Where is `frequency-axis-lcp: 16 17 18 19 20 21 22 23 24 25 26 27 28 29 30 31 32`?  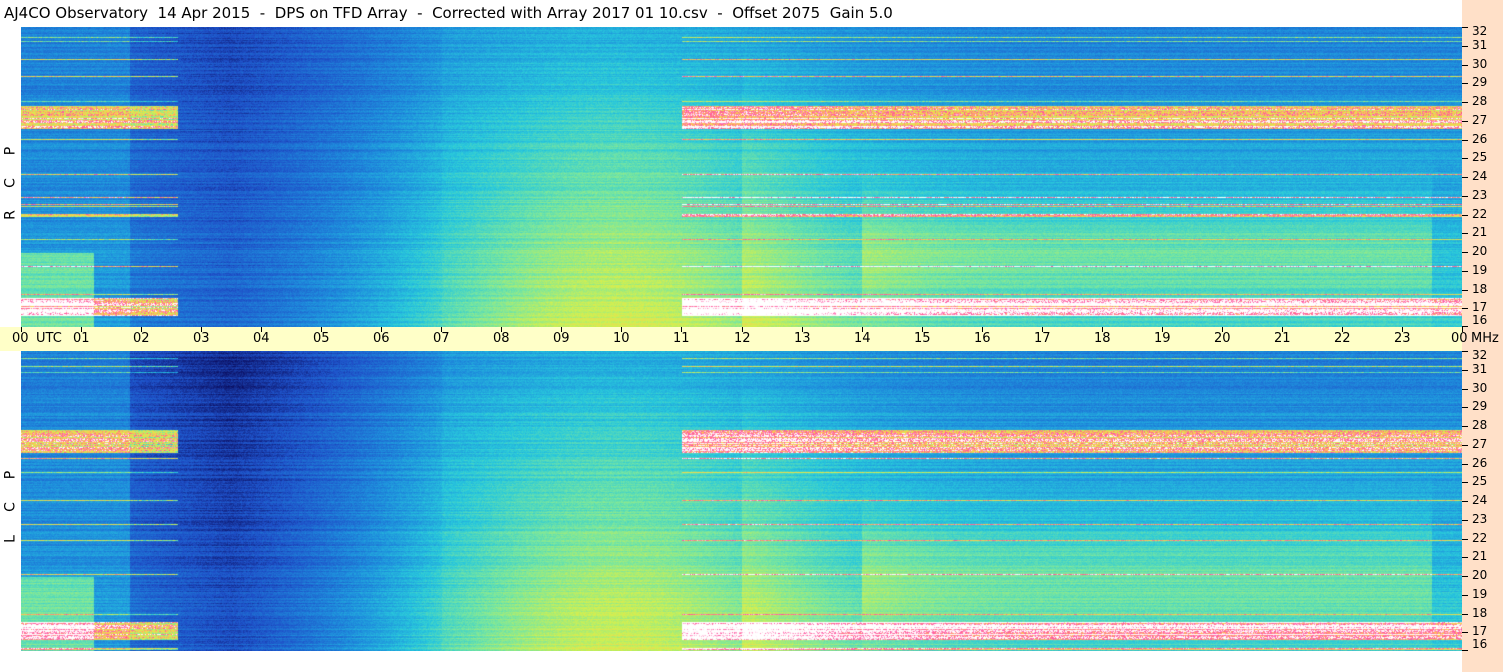
frequency-axis-lcp: 16 17 18 19 20 21 22 23 24 25 26 27 28 29 30 31 32 is located at coordinates (1482, 499).